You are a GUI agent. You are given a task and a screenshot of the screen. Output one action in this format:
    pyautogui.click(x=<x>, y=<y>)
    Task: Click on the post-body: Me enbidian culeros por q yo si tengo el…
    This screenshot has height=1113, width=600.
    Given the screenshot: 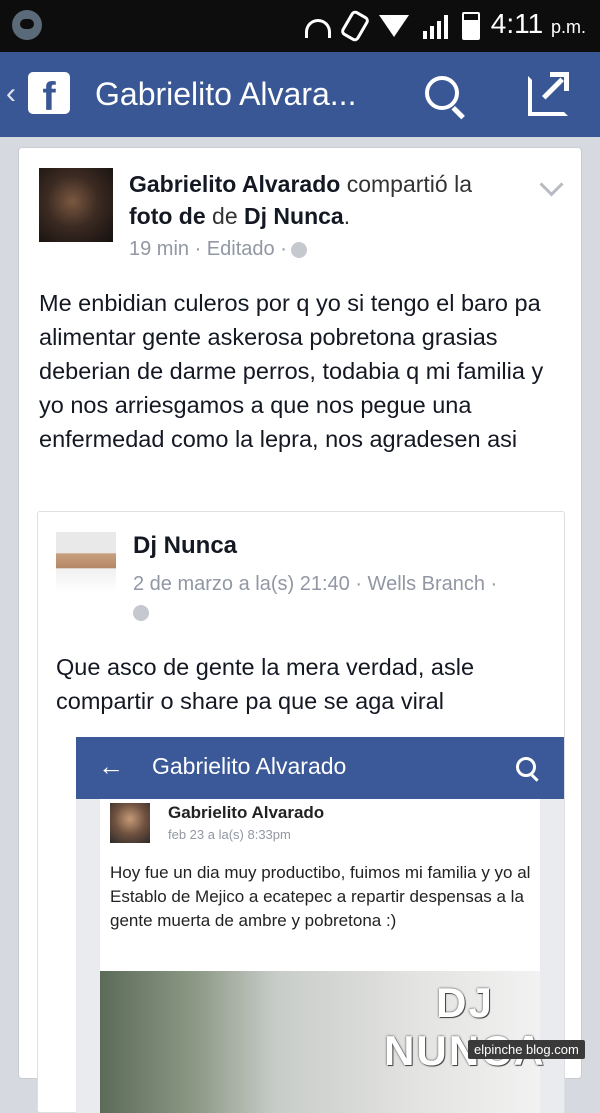 What is the action you would take?
    pyautogui.click(x=291, y=371)
    